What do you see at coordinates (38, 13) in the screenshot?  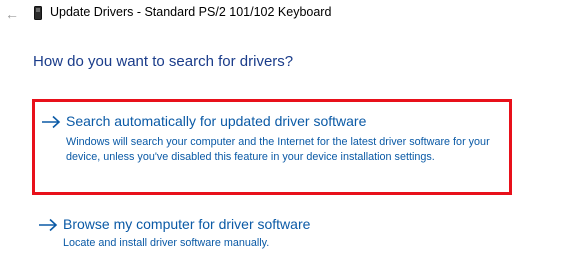 I see `keyboard-device-icon` at bounding box center [38, 13].